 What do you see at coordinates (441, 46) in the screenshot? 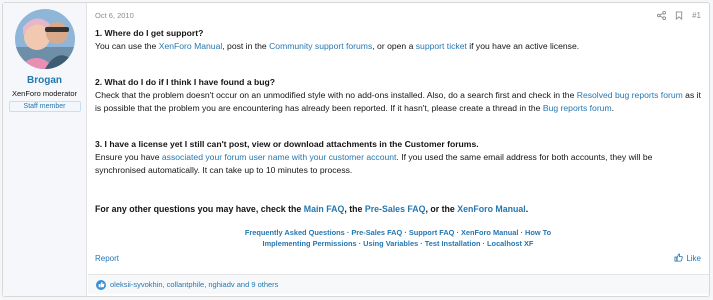
I see `support-ticket-link: support ticket` at bounding box center [441, 46].